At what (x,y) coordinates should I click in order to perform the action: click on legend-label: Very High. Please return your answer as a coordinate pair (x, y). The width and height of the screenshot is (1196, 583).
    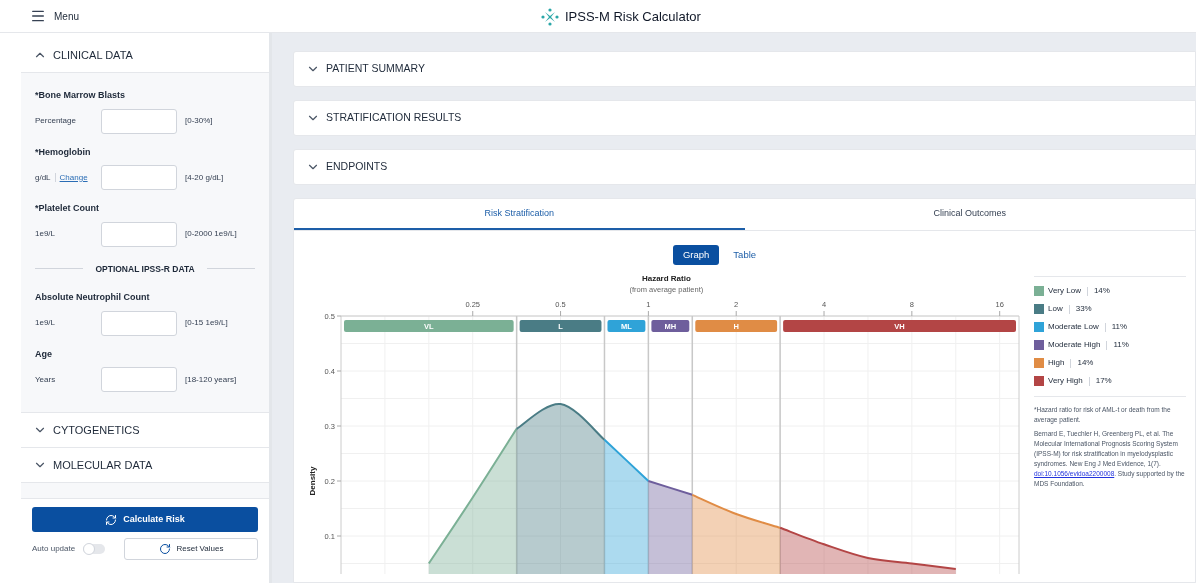
    Looking at the image, I should click on (1065, 381).